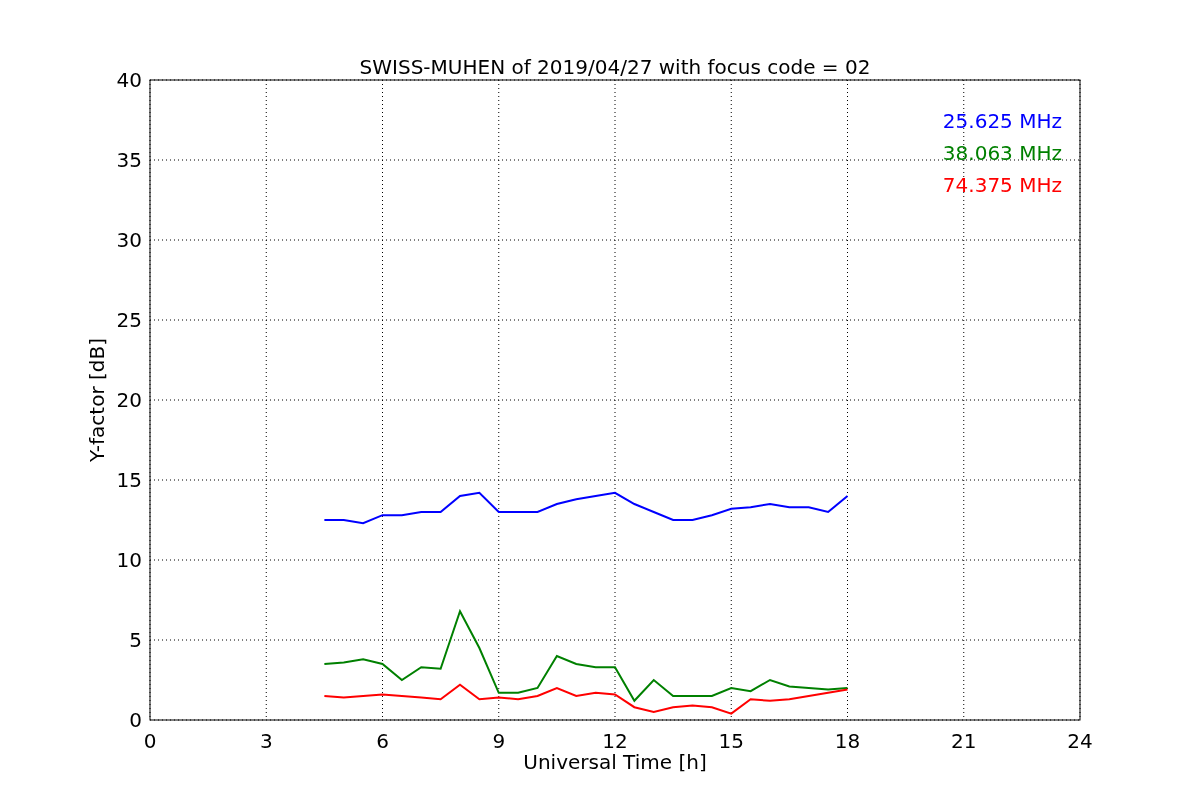 The image size is (1200, 800). What do you see at coordinates (615, 741) in the screenshot?
I see `x-tick-label: 12` at bounding box center [615, 741].